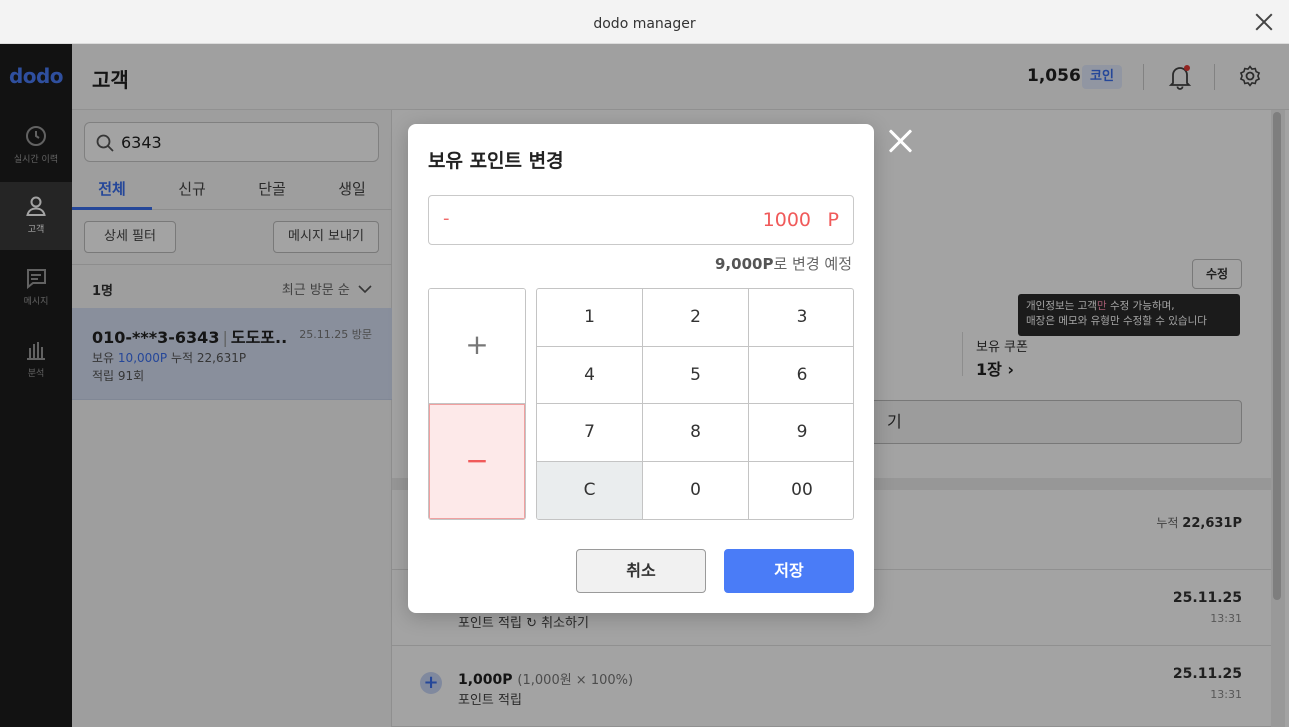 Image resolution: width=1289 pixels, height=727 pixels. Describe the element at coordinates (789, 571) in the screenshot. I see `save-button: 저장` at that location.